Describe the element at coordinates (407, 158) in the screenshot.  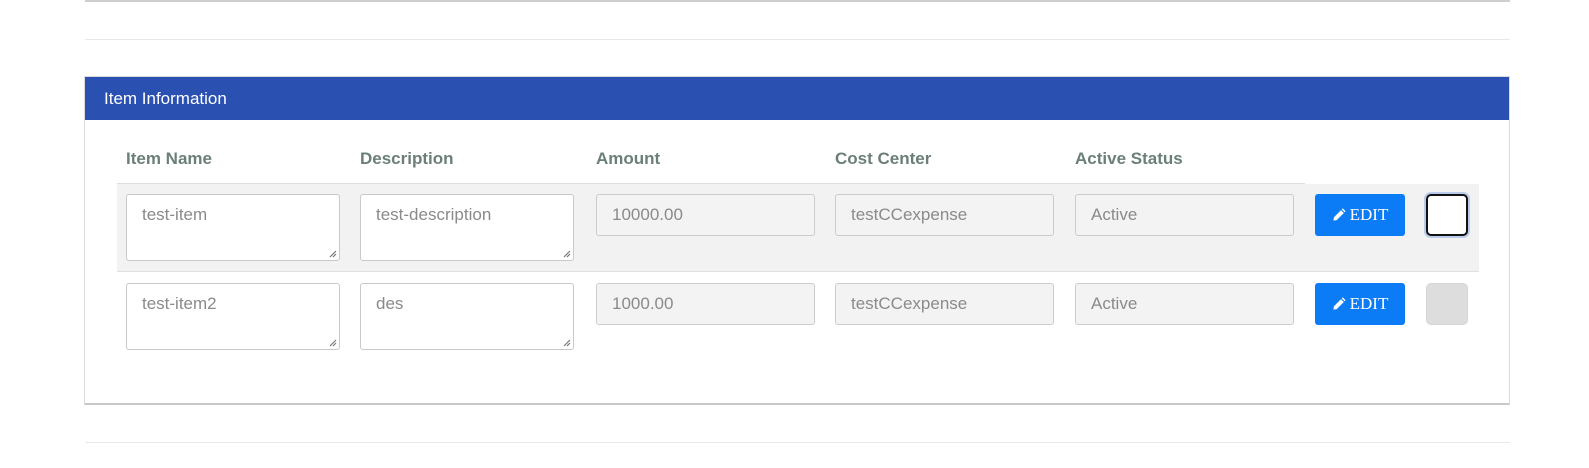
I see `column-header-description: Description` at that location.